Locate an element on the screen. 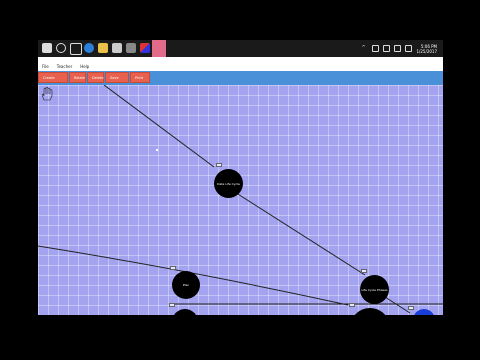 The width and height of the screenshot is (480, 360). network-icon is located at coordinates (376, 48).